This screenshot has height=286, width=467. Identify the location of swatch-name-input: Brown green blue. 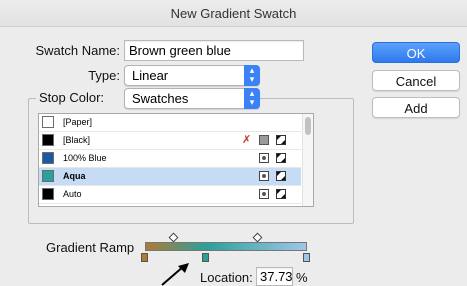
(214, 50).